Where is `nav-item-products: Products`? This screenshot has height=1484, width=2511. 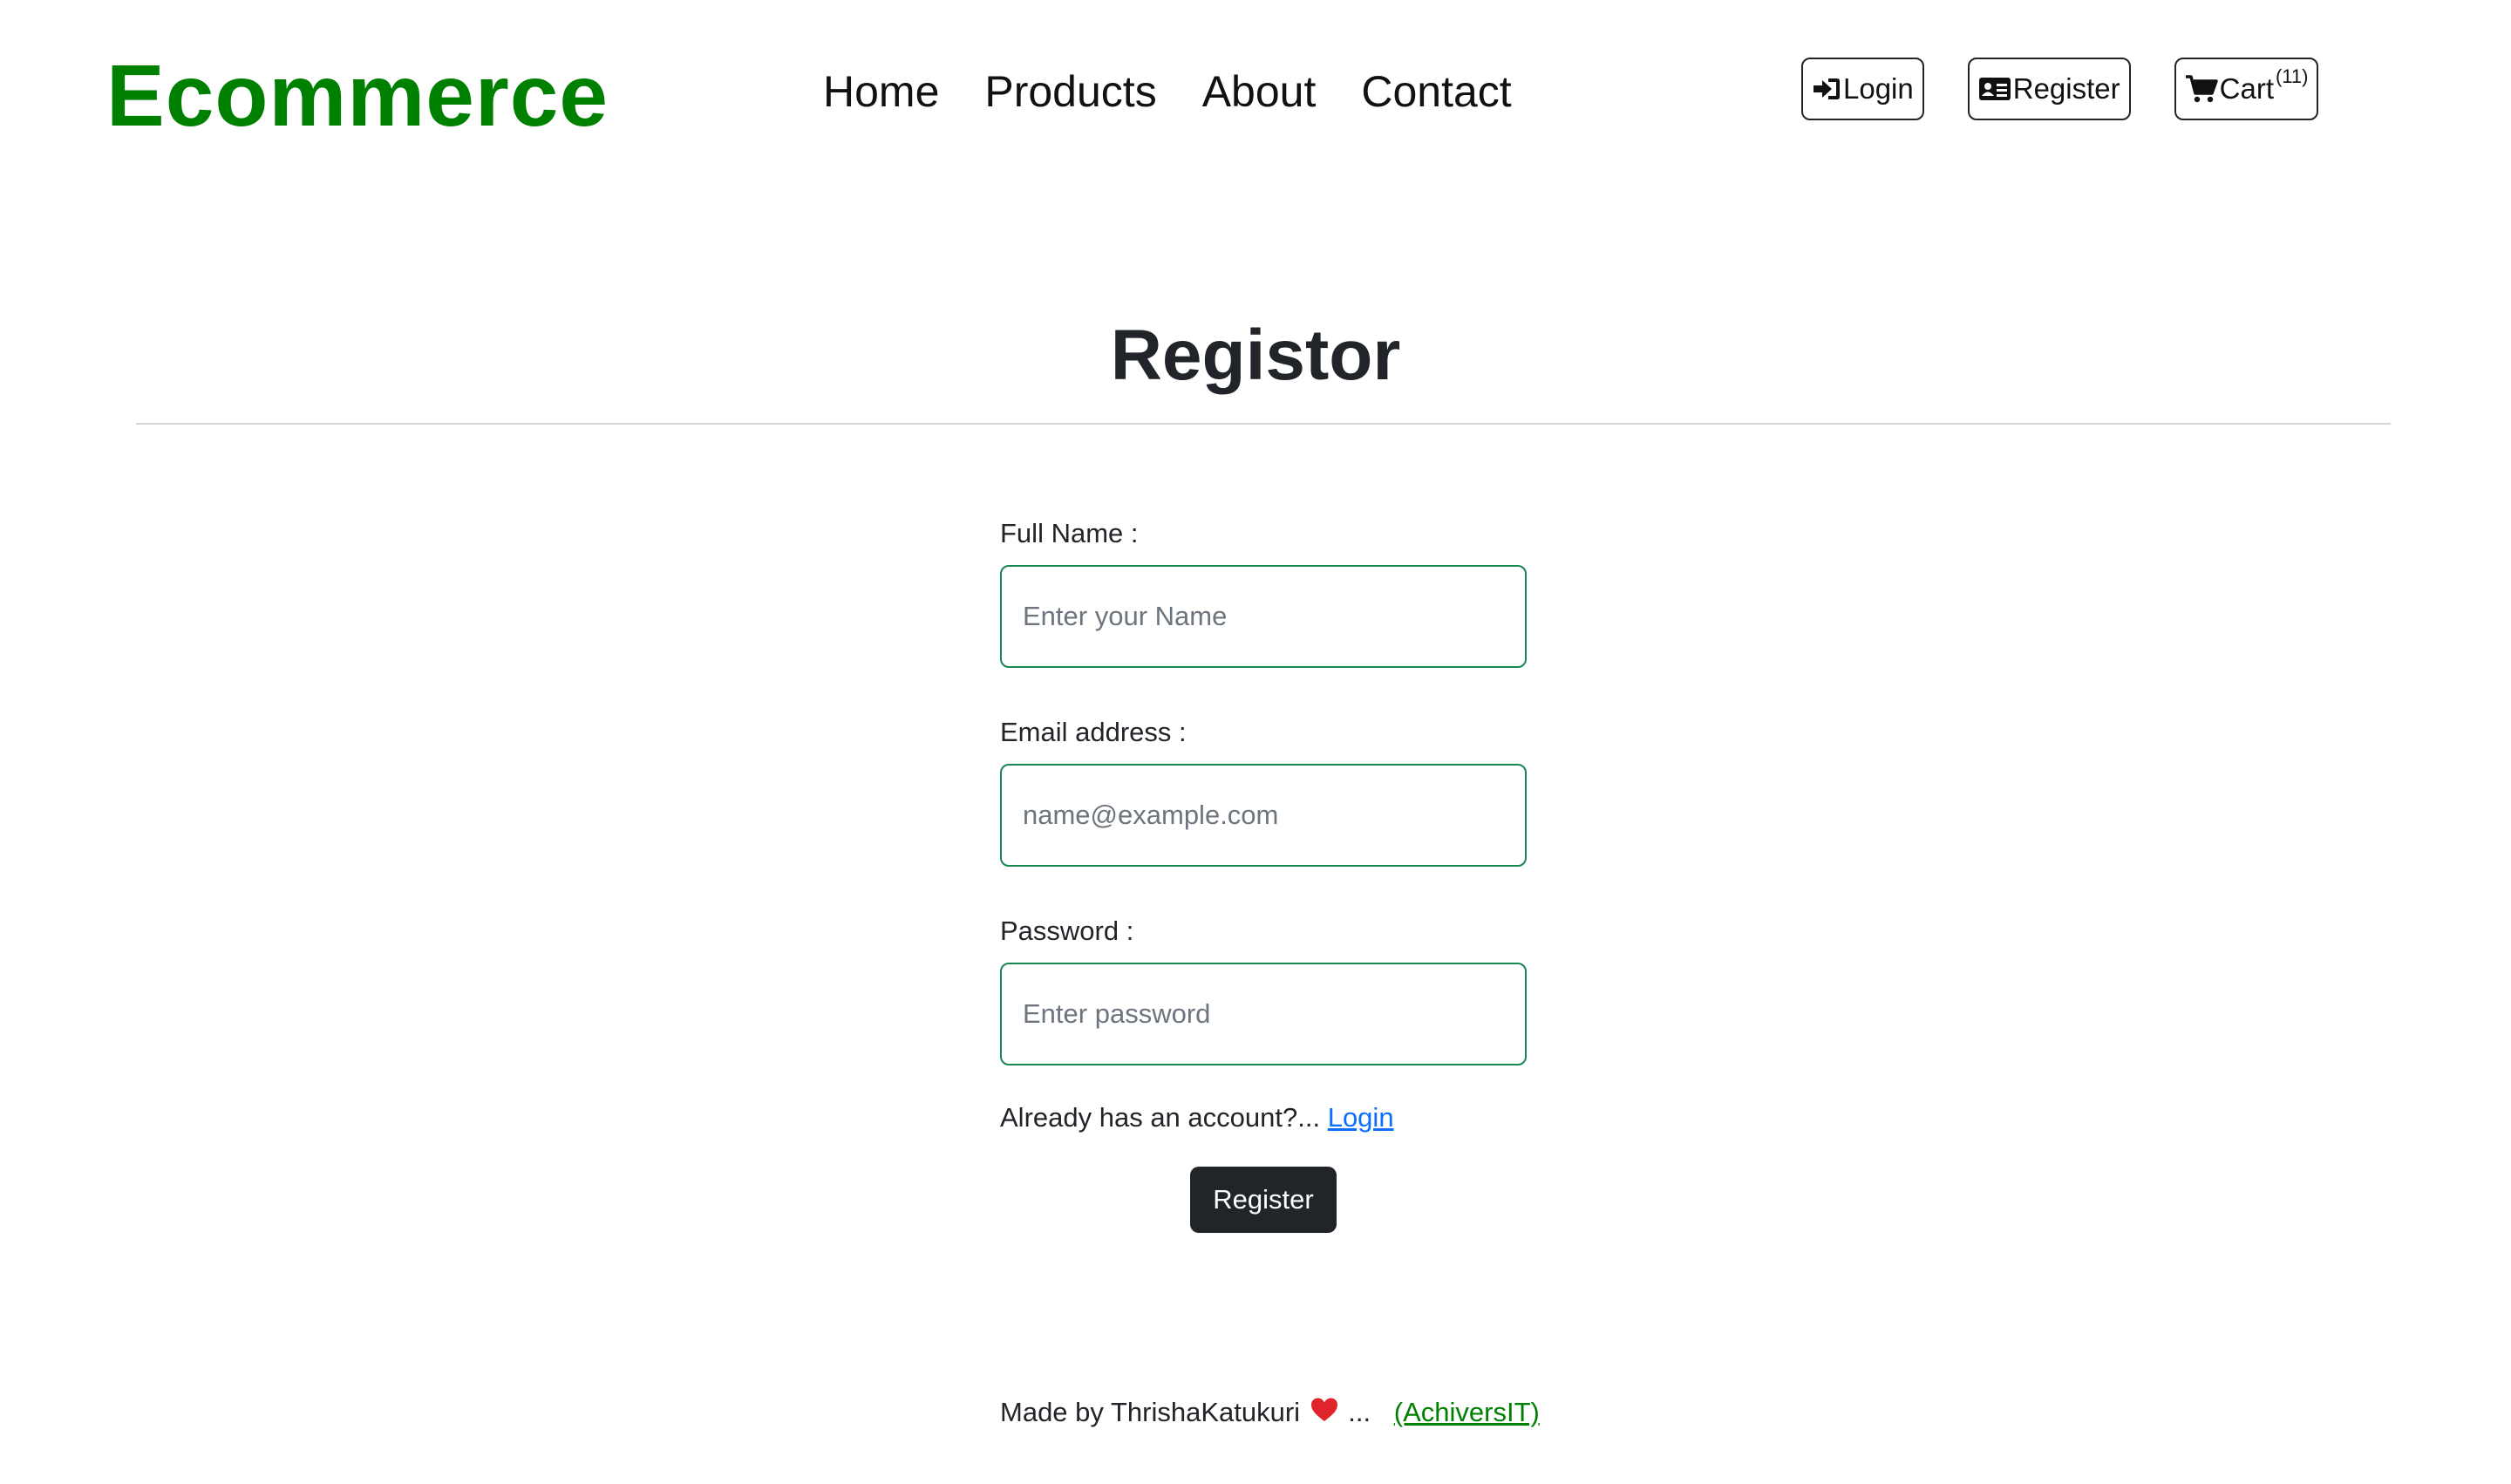
nav-item-products: Products is located at coordinates (1070, 91).